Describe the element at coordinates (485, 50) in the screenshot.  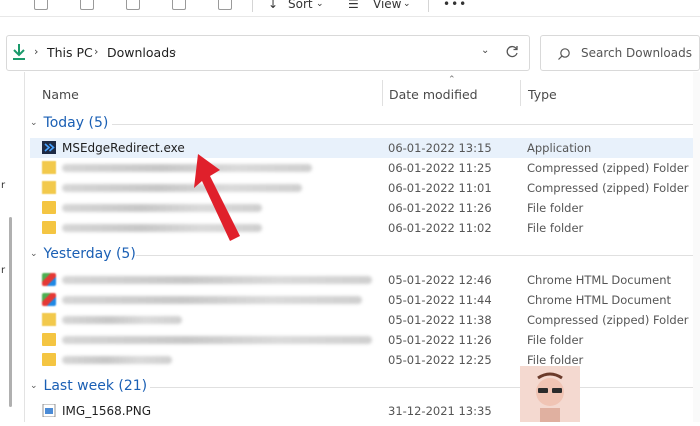
I see `address-history-chevron-icon: ⌄` at that location.